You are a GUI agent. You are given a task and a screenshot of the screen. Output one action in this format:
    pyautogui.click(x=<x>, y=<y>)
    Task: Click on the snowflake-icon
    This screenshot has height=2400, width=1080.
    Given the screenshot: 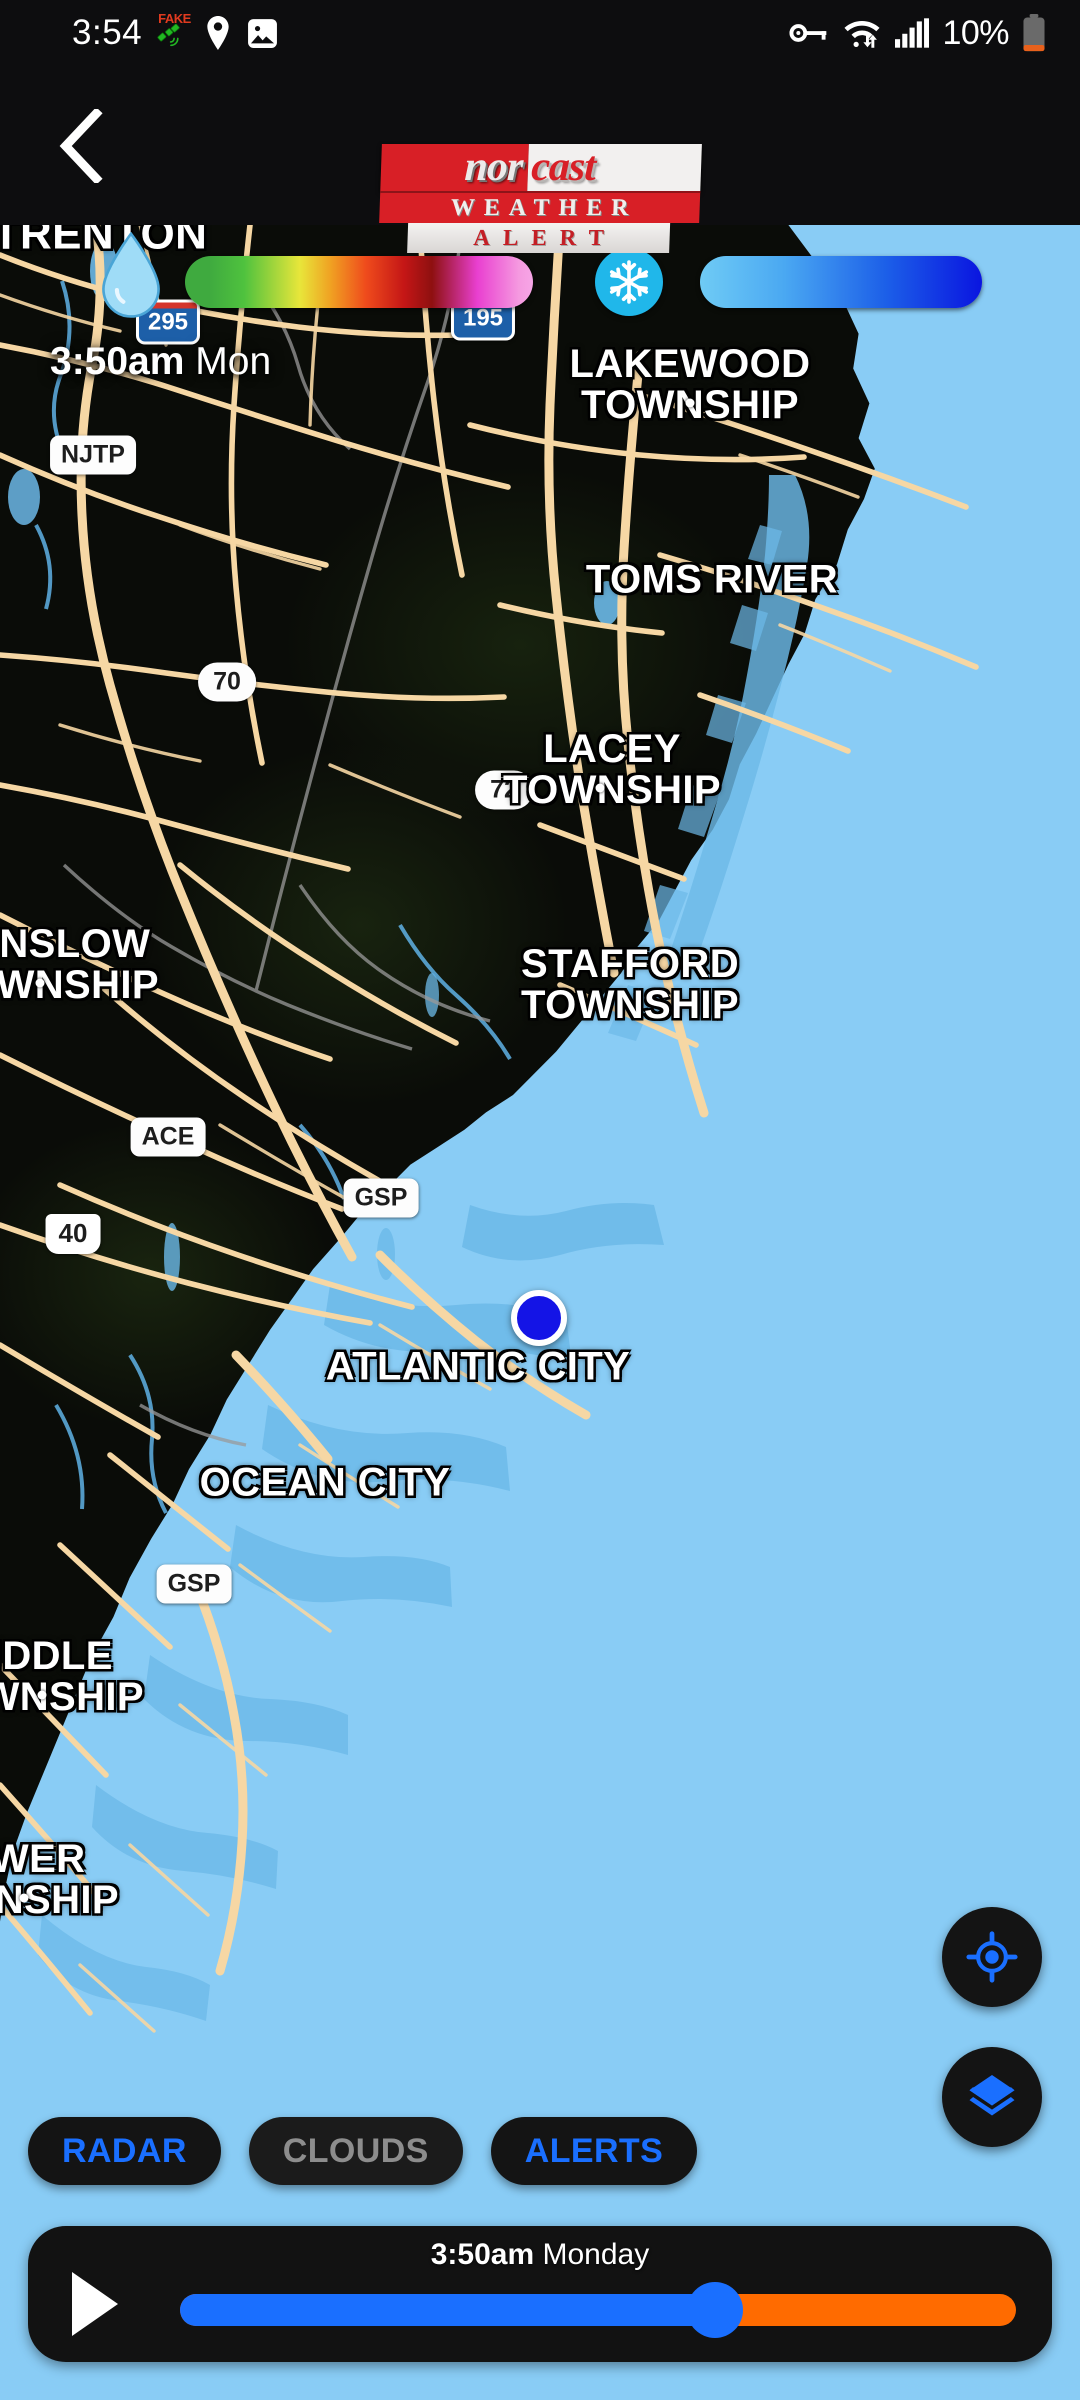 What is the action you would take?
    pyautogui.click(x=629, y=282)
    